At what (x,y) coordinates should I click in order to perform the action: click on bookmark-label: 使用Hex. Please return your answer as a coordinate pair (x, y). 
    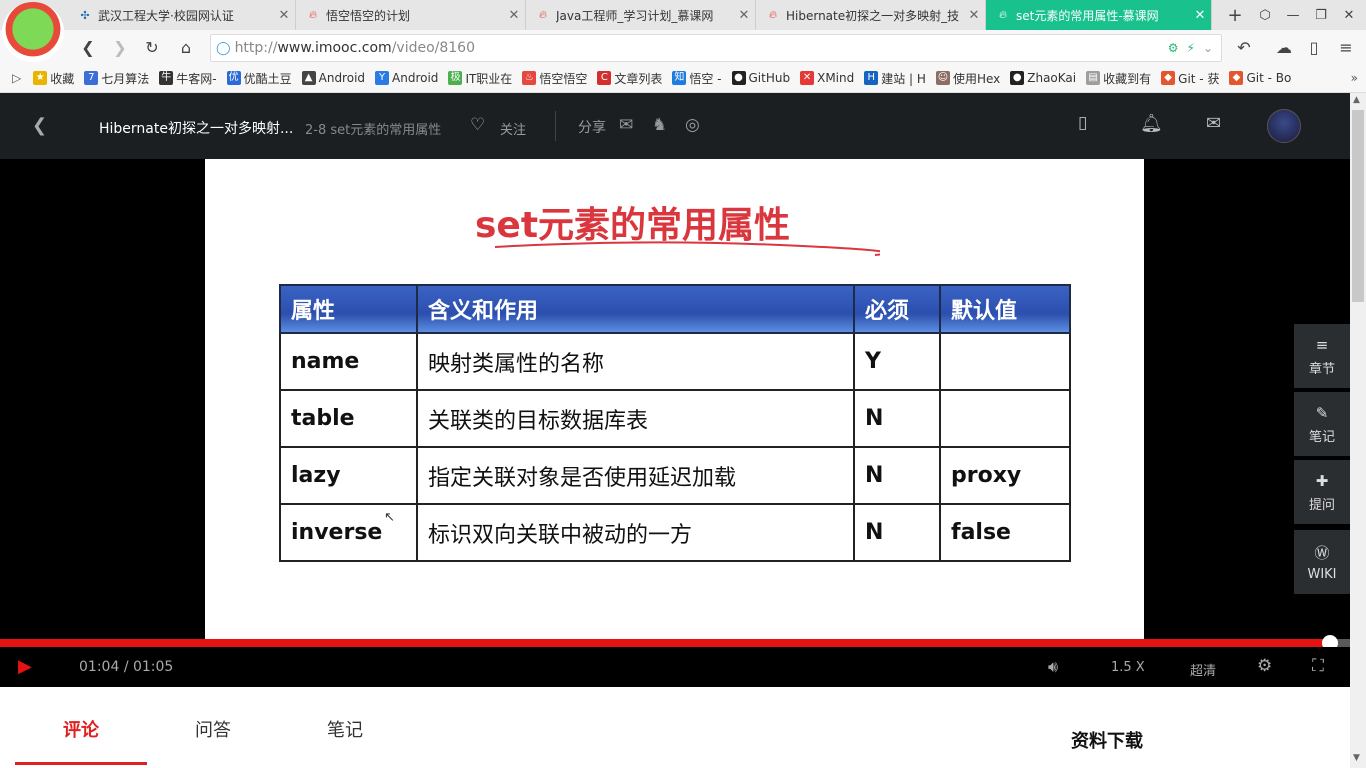
    Looking at the image, I should click on (976, 78).